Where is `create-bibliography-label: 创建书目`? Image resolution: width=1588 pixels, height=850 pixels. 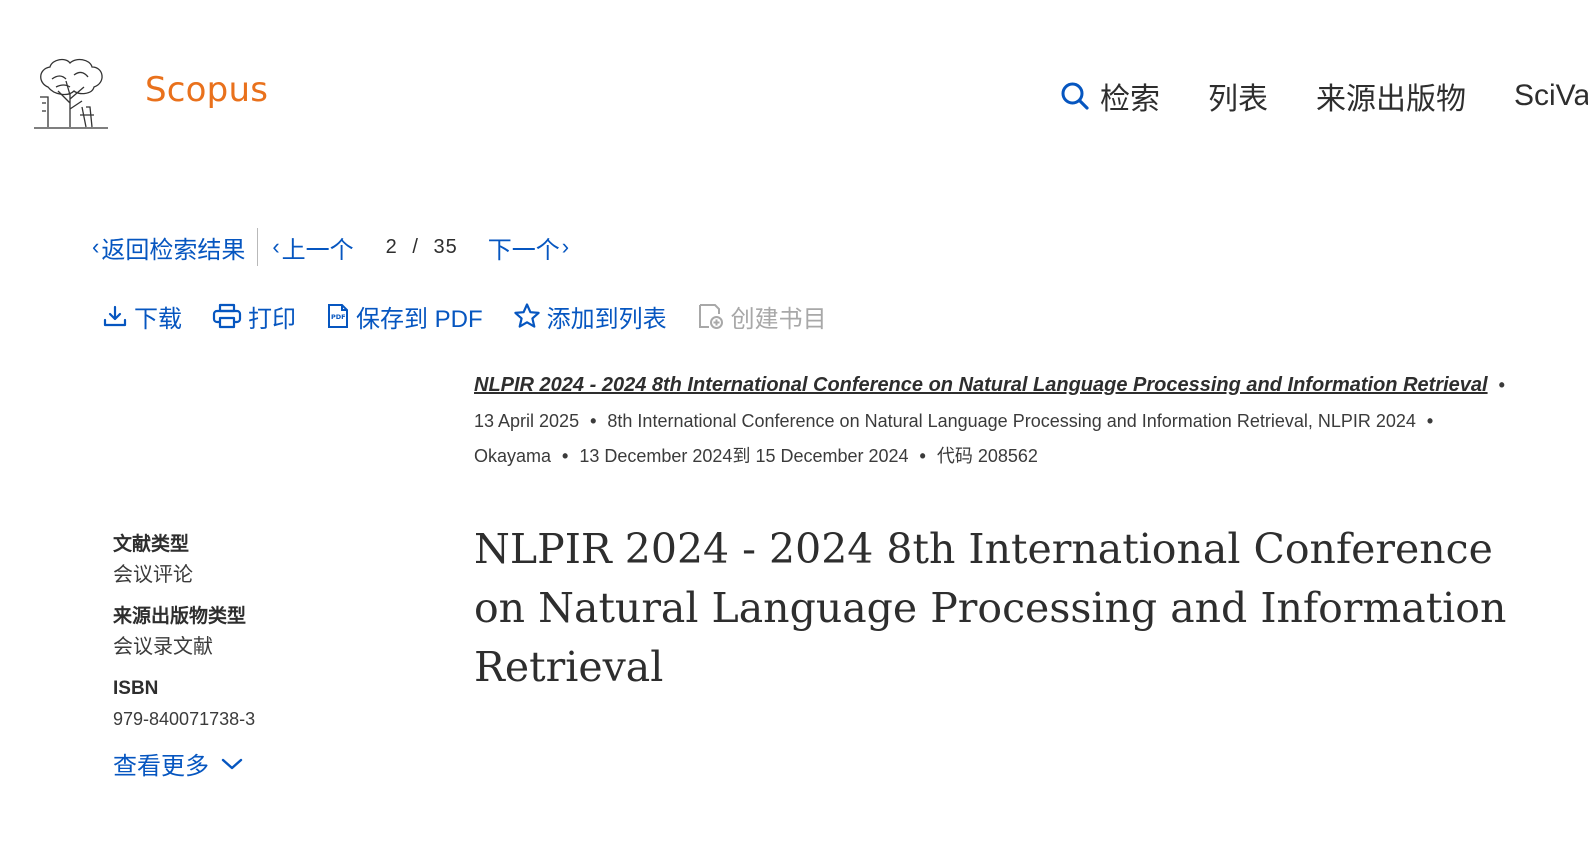
create-bibliography-label: 创建书目 is located at coordinates (778, 319).